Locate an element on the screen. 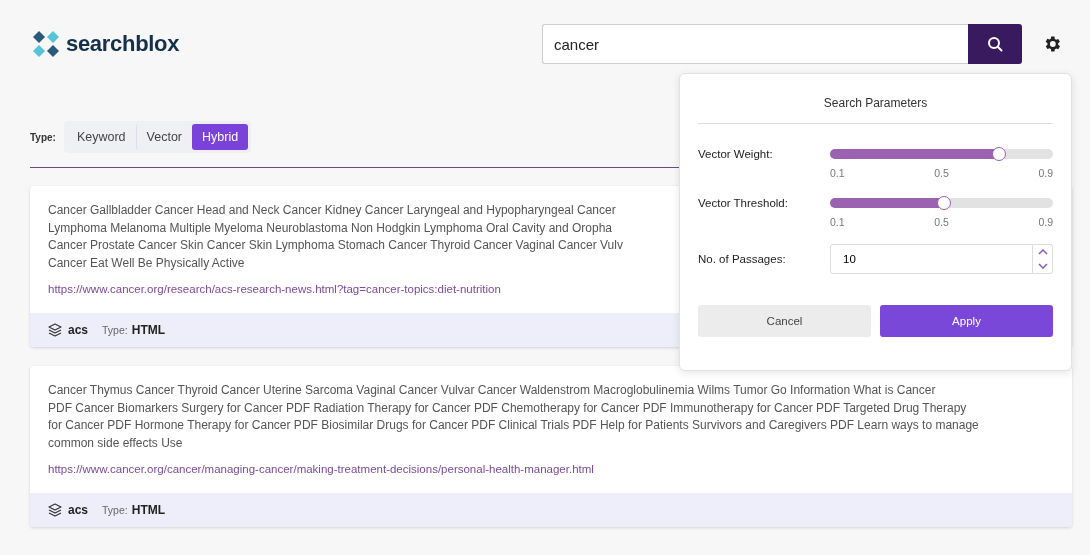  type-tab: Hybrid is located at coordinates (220, 137).